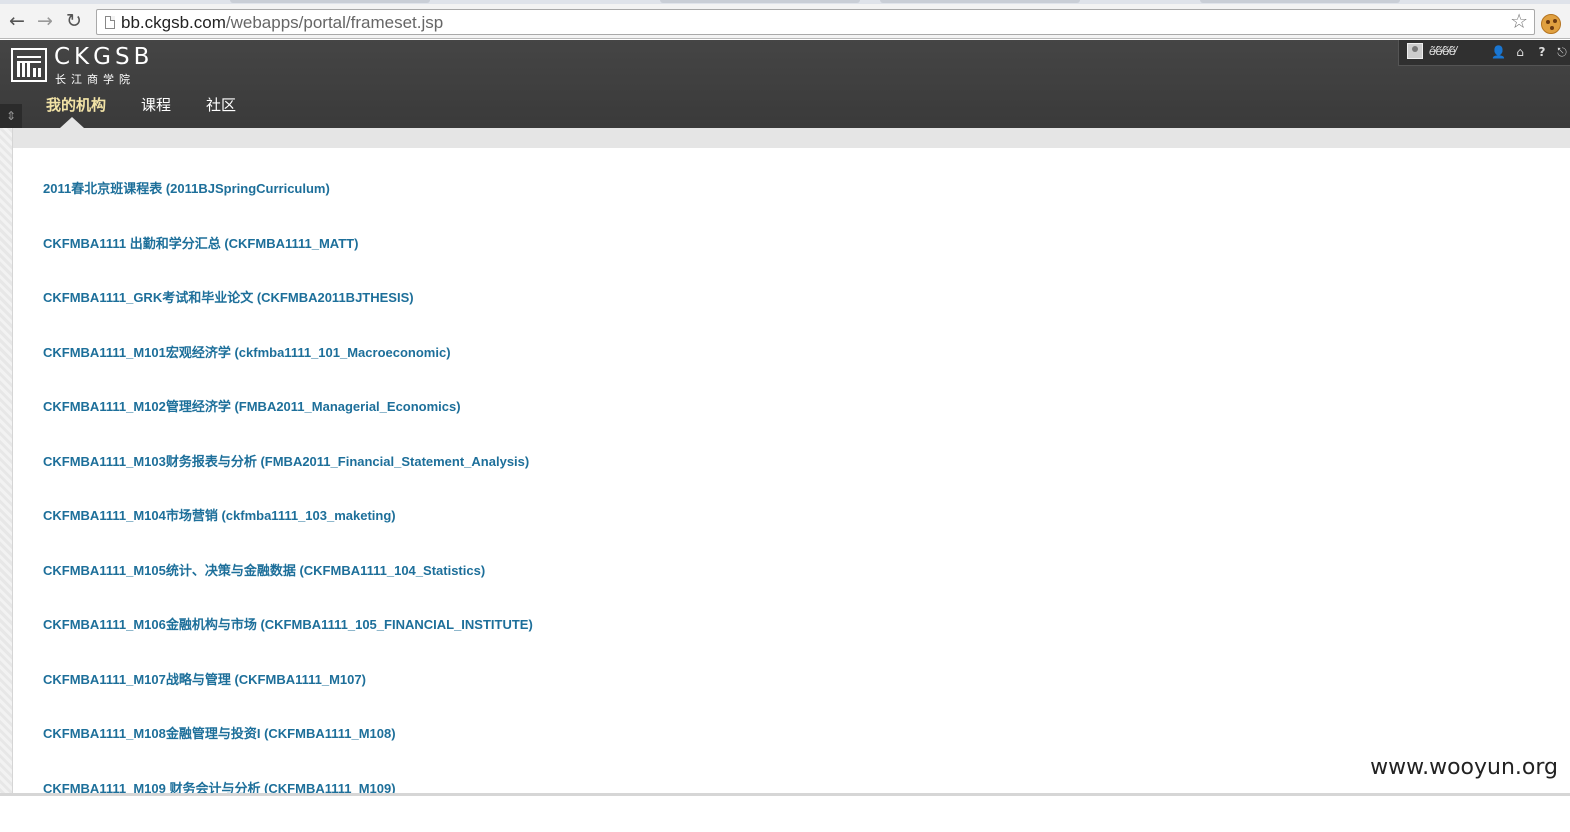 Image resolution: width=1570 pixels, height=832 pixels. Describe the element at coordinates (1498, 52) in the screenshot. I see `user-icon: 👤` at that location.